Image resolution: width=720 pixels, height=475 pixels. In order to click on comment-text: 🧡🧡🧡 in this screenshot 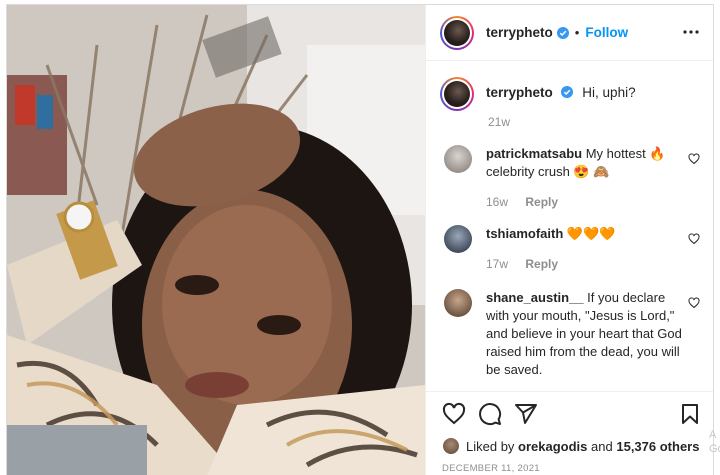, I will do `click(591, 233)`.